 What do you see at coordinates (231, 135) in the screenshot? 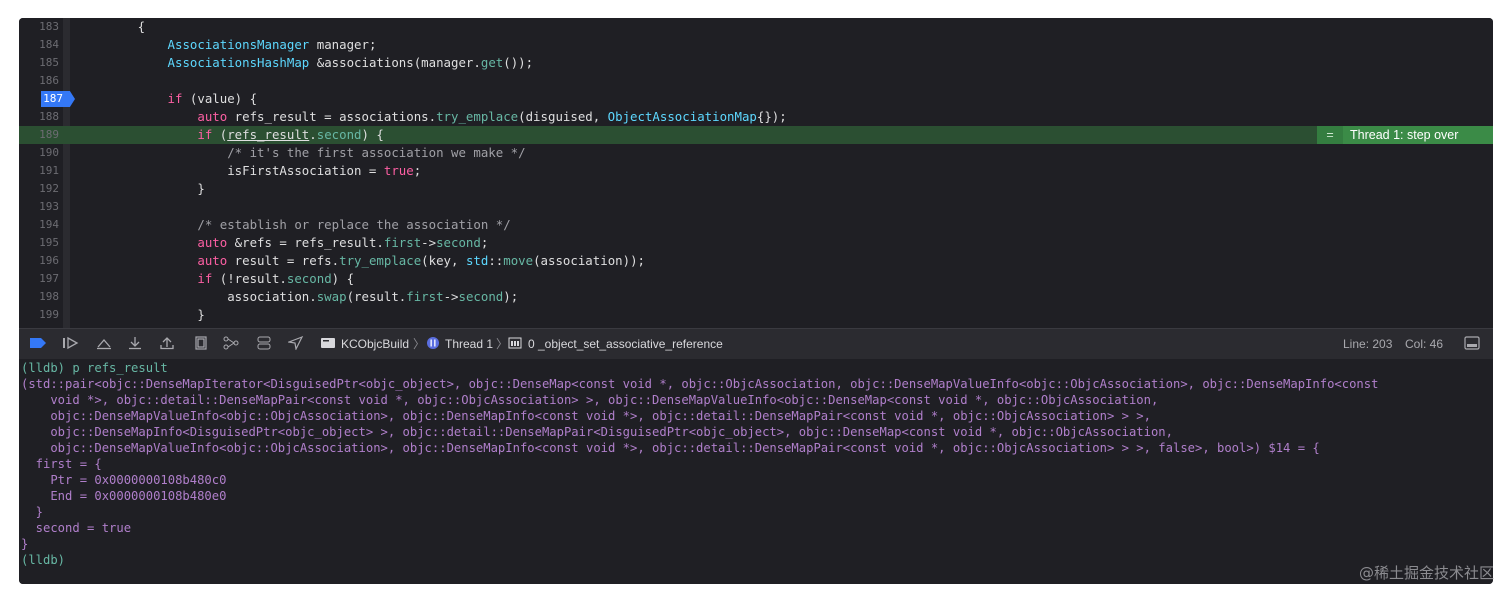
I see `code-text: if (refs_result.second) {` at bounding box center [231, 135].